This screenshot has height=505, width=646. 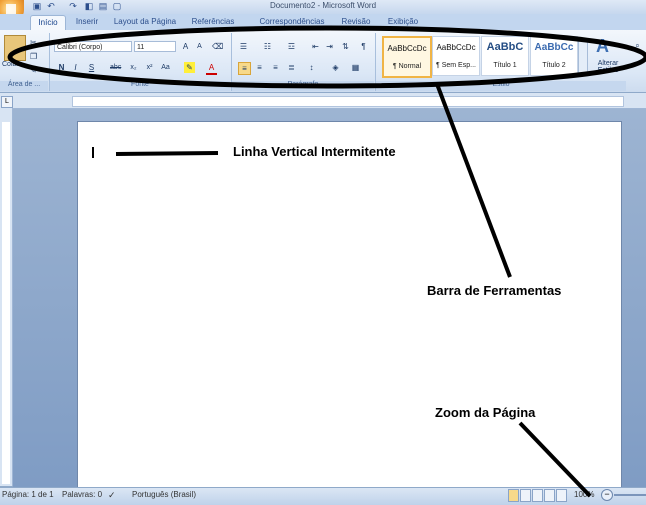 What do you see at coordinates (326, 57) in the screenshot?
I see `toolbar-highlight-ellipse` at bounding box center [326, 57].